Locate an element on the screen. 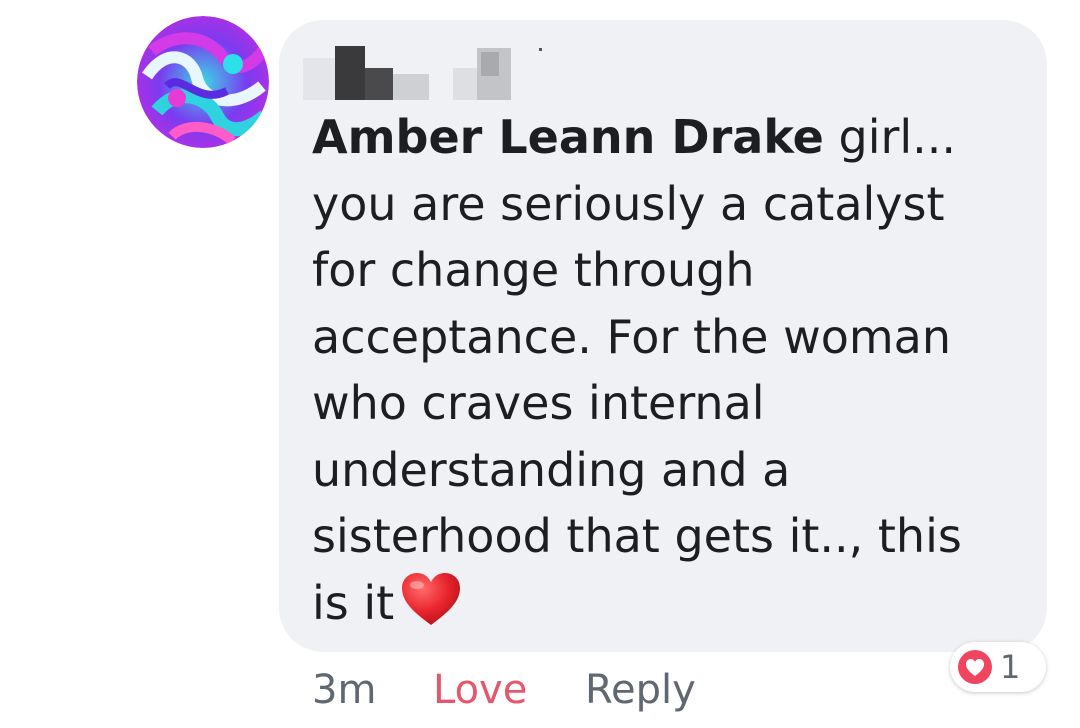  comment-line-8: is it is located at coordinates (662, 607).